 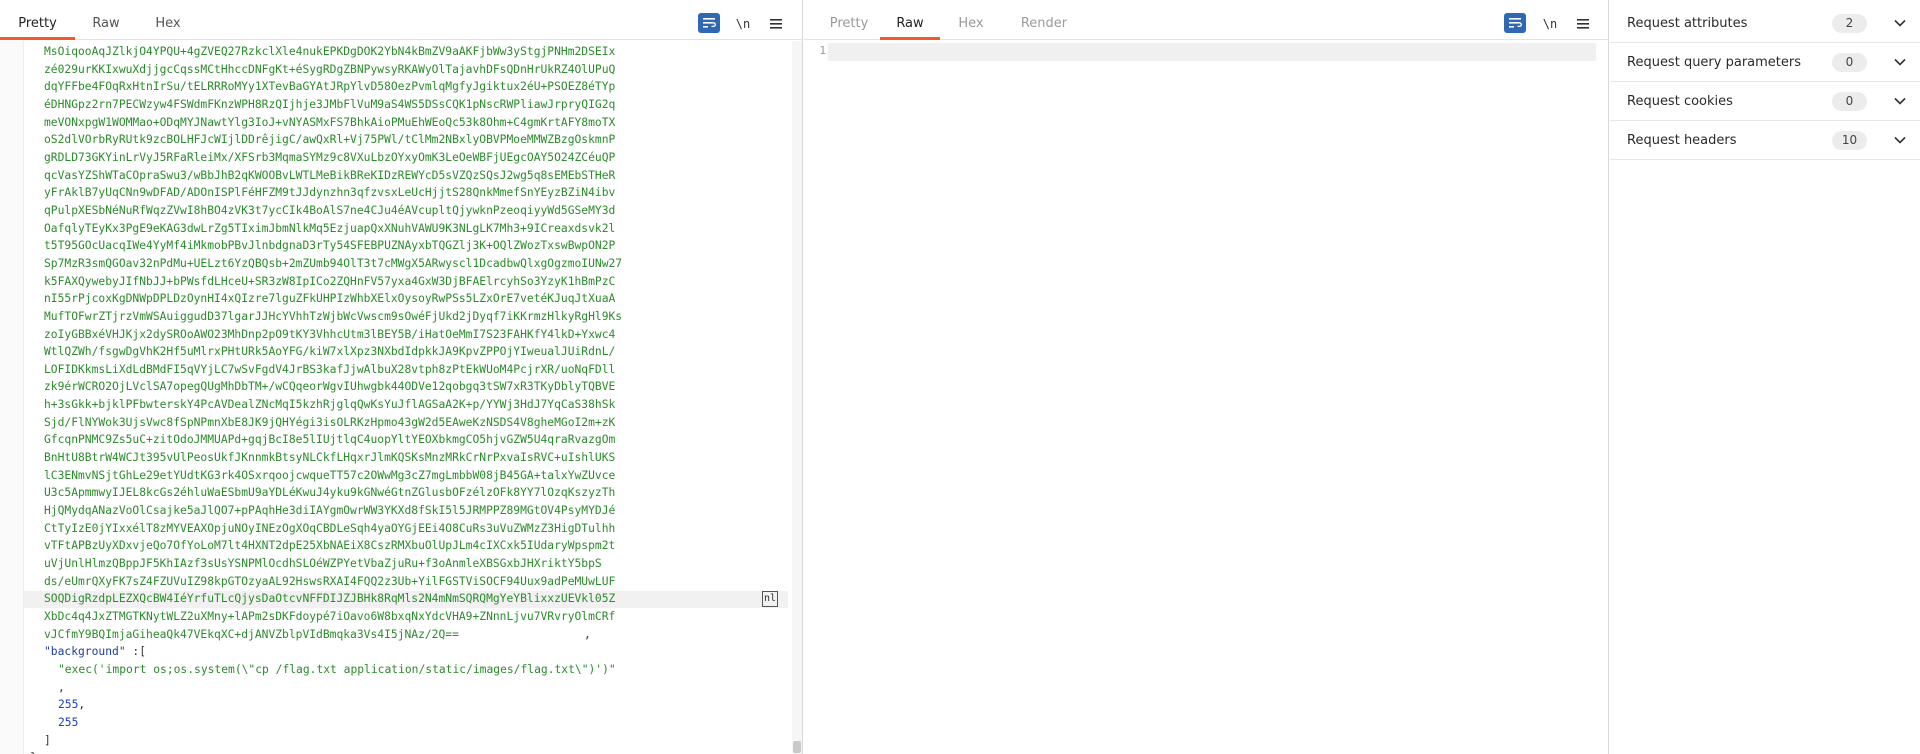 What do you see at coordinates (1765, 140) in the screenshot?
I see `inspector-section-request-headers: Request headers 10` at bounding box center [1765, 140].